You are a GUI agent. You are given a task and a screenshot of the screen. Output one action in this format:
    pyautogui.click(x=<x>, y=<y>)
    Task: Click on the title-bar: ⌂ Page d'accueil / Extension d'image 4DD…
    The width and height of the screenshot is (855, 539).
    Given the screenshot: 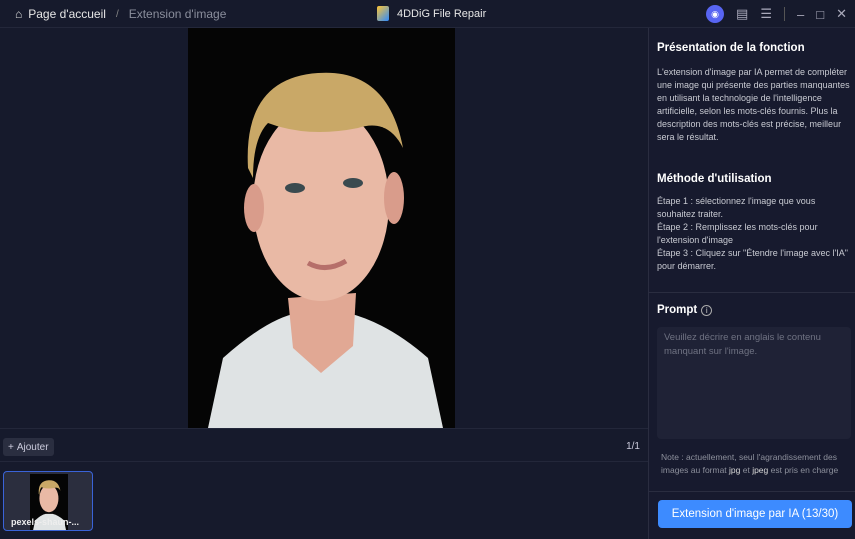 What is the action you would take?
    pyautogui.click(x=427, y=14)
    